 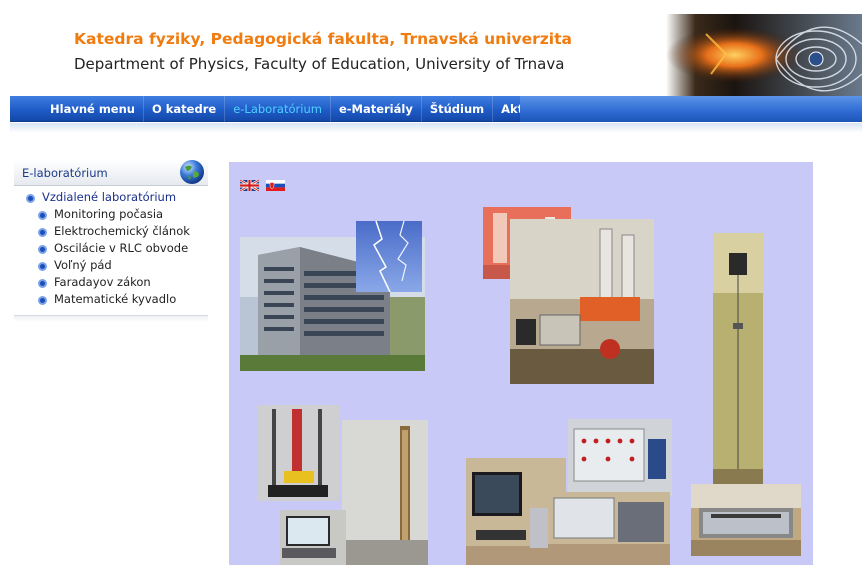 I want to click on sidebar-footer, so click(x=111, y=318).